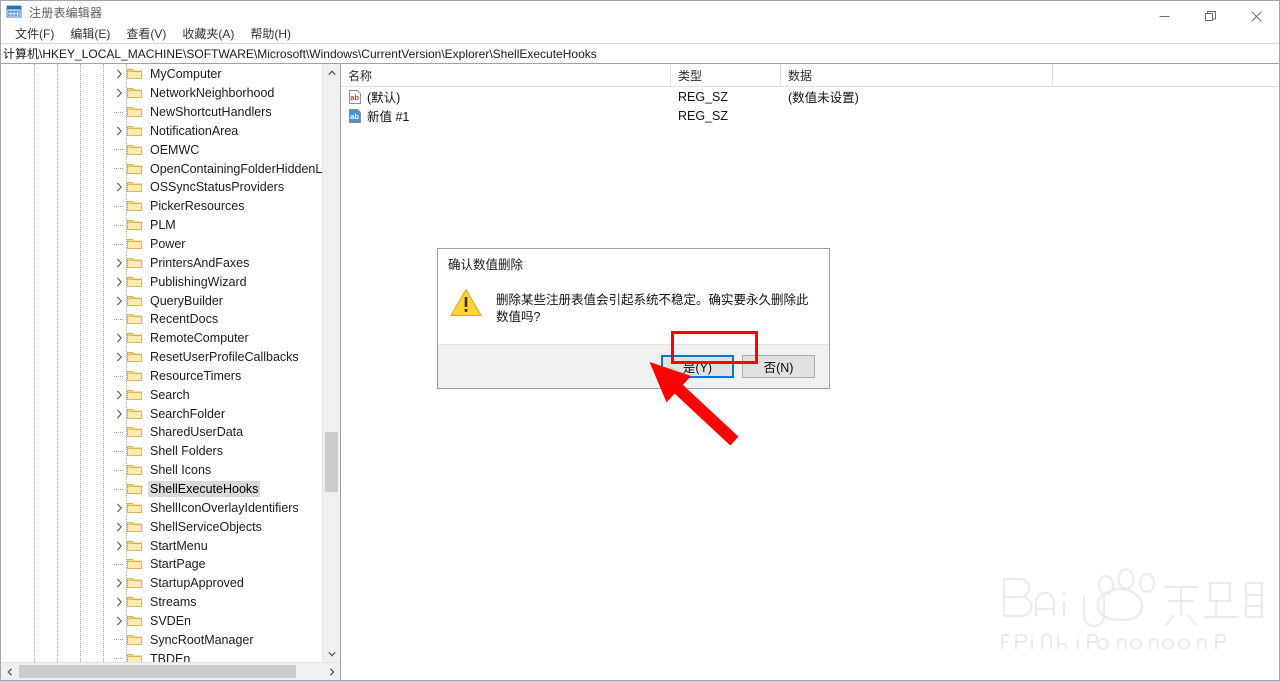  I want to click on tree-item-pickerresources: PickerResources, so click(162, 206).